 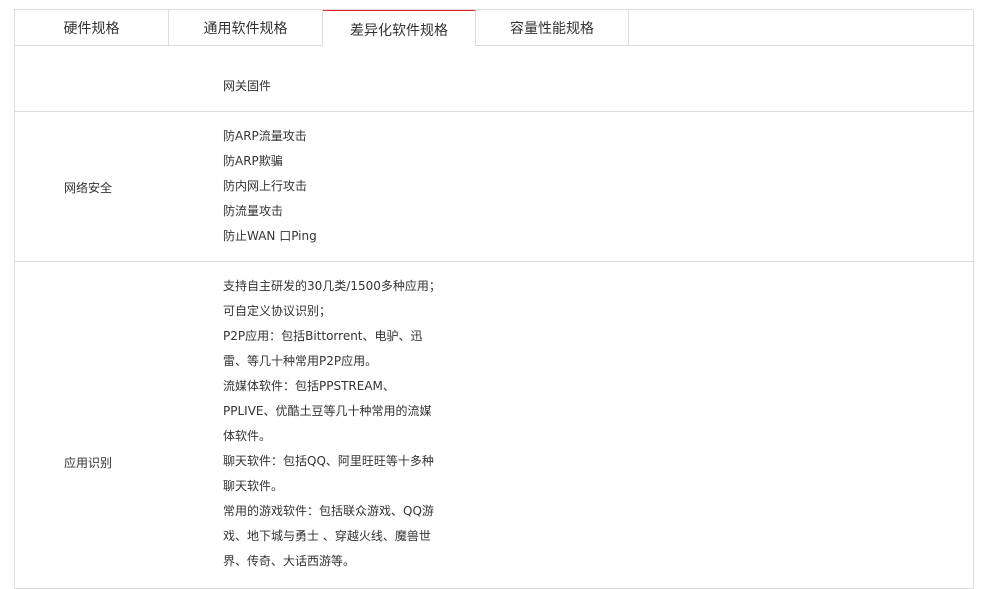 What do you see at coordinates (328, 461) in the screenshot?
I see `row-line: 聊天软件：包括QQ、阿里旺旺等十多种` at bounding box center [328, 461].